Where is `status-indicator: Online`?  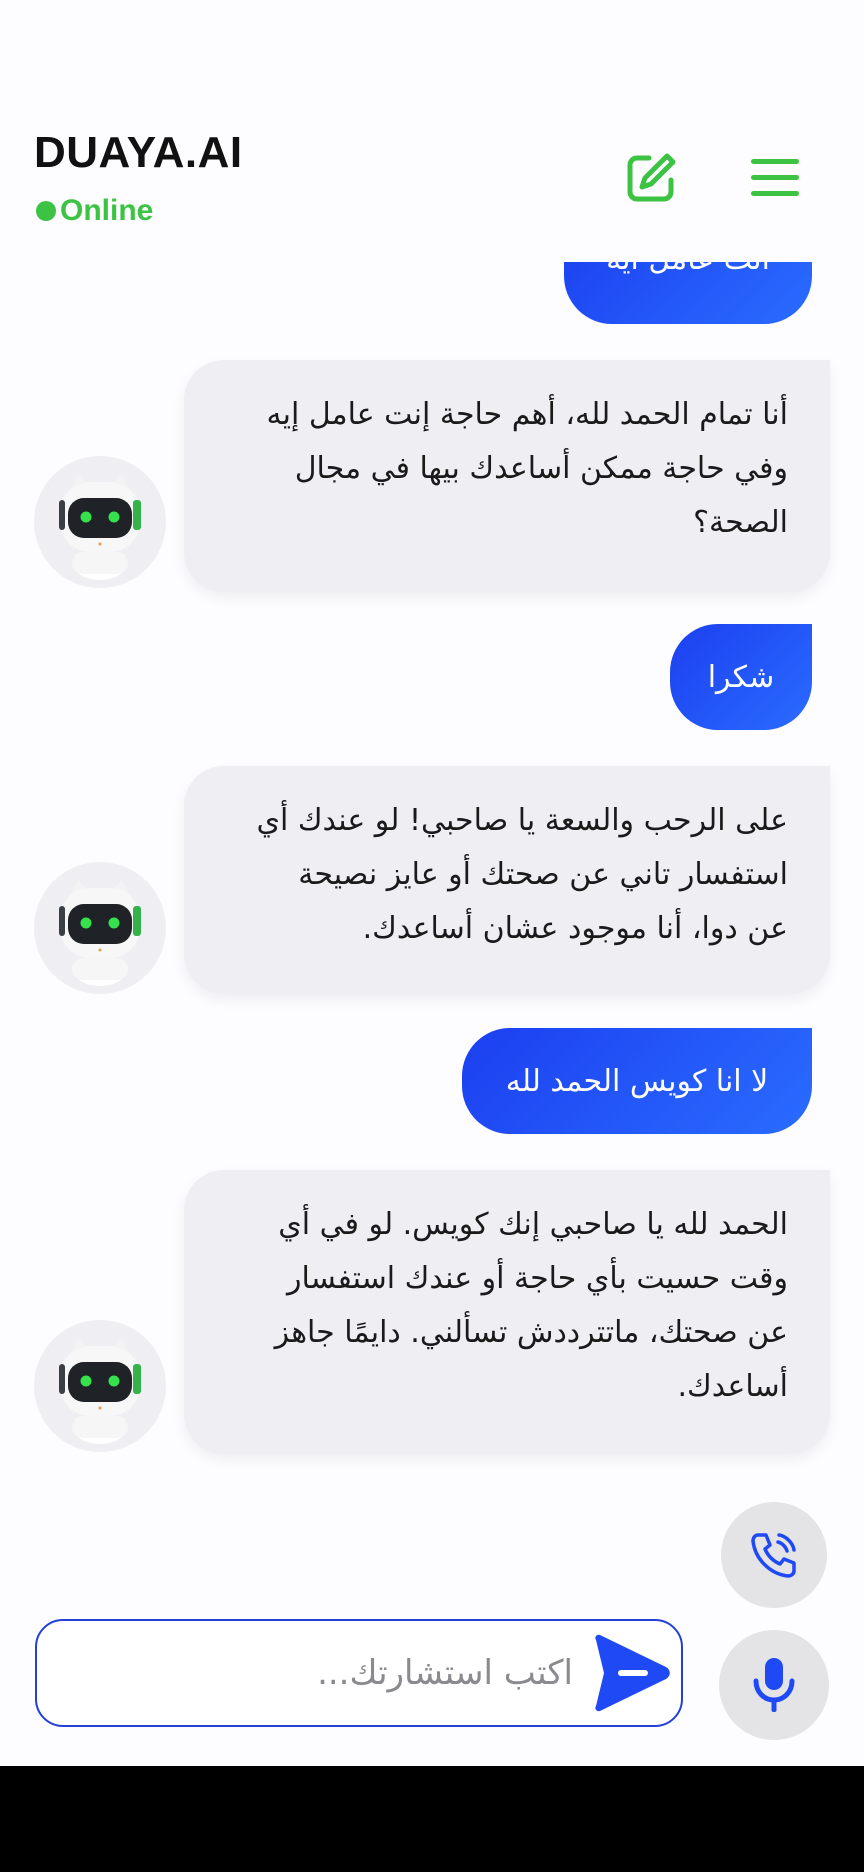 status-indicator: Online is located at coordinates (94, 211).